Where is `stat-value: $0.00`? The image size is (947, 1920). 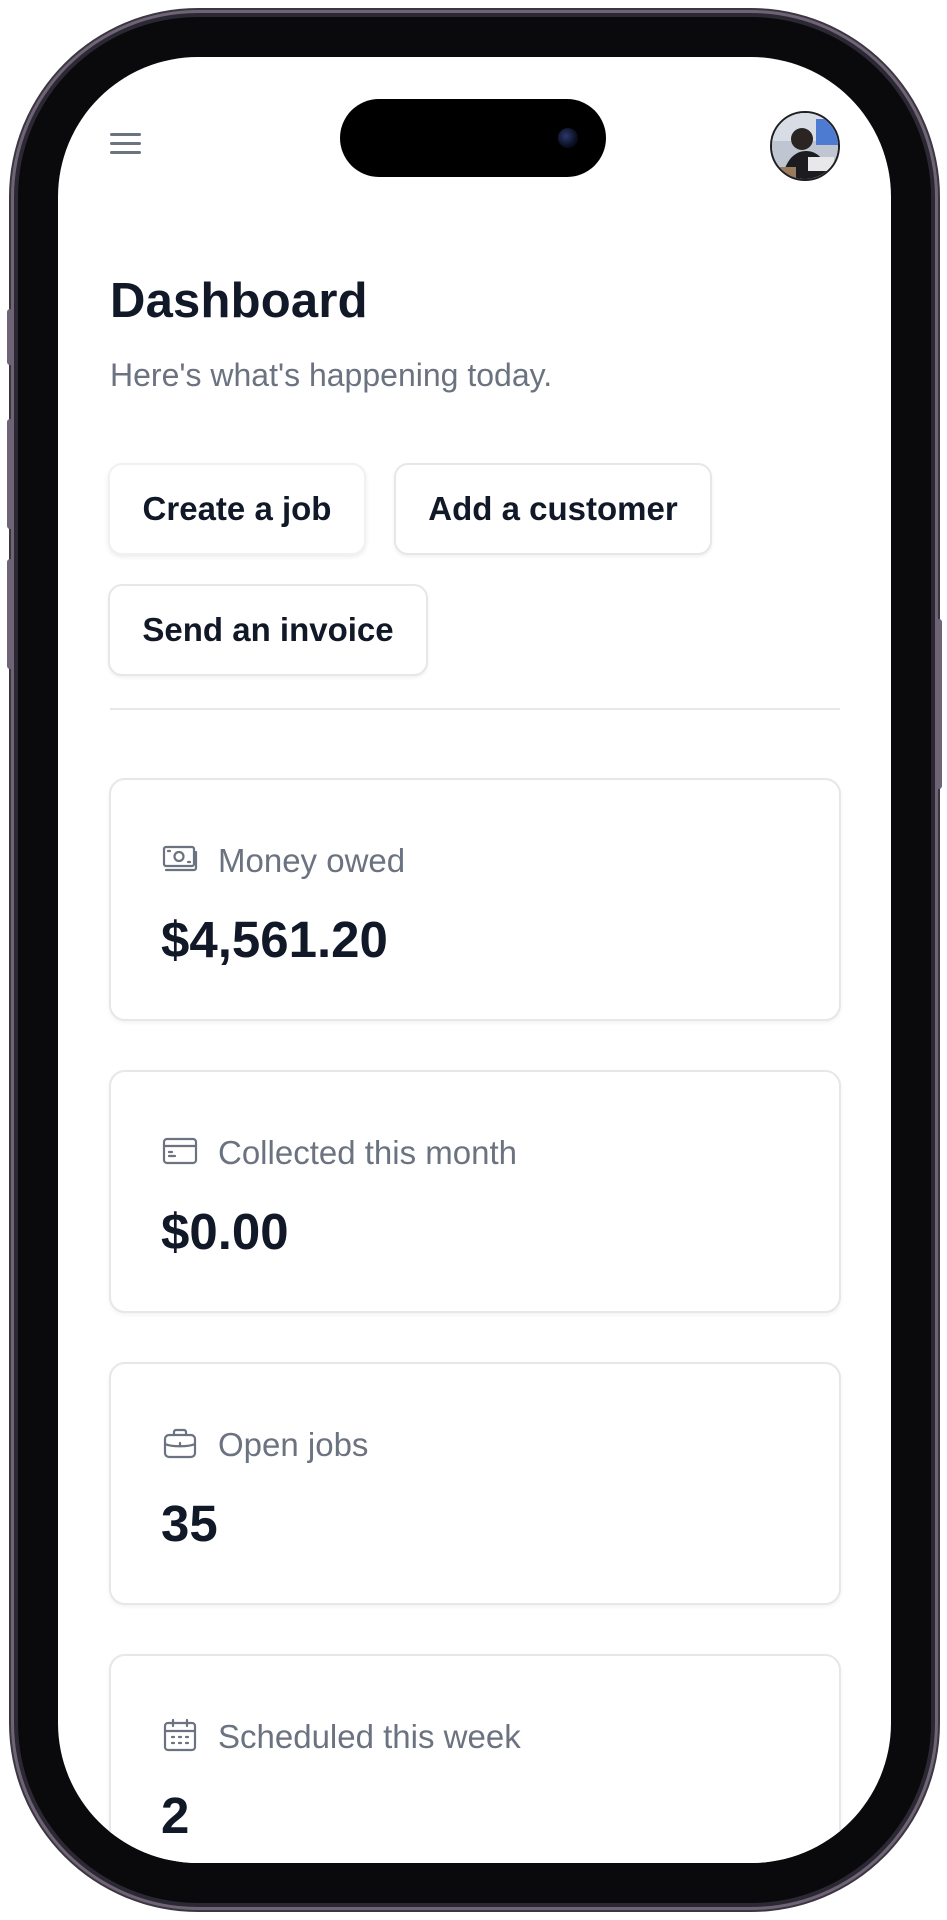 stat-value: $0.00 is located at coordinates (225, 1231).